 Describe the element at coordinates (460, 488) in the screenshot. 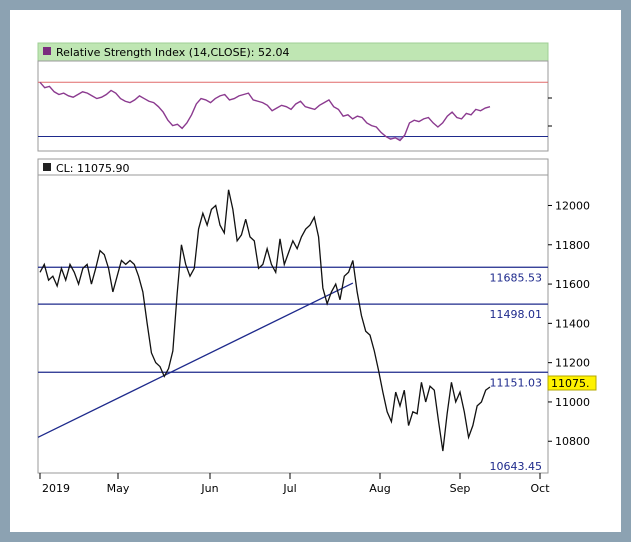

I see `x-tick-label: Sep` at that location.